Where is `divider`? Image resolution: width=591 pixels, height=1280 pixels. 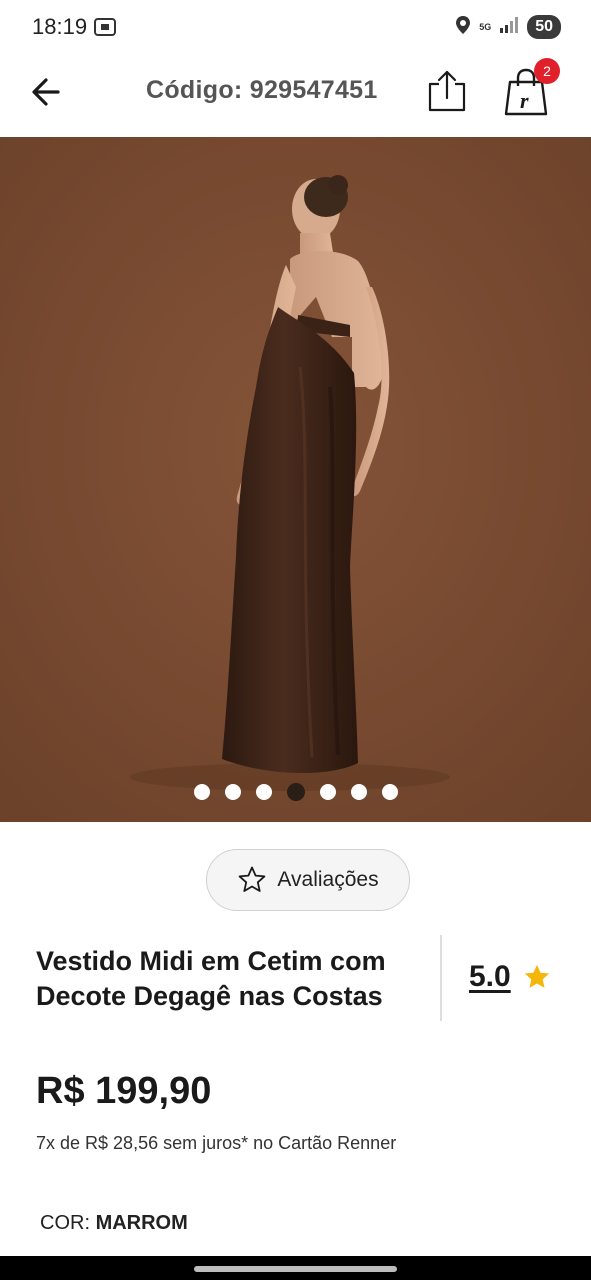
divider is located at coordinates (441, 978).